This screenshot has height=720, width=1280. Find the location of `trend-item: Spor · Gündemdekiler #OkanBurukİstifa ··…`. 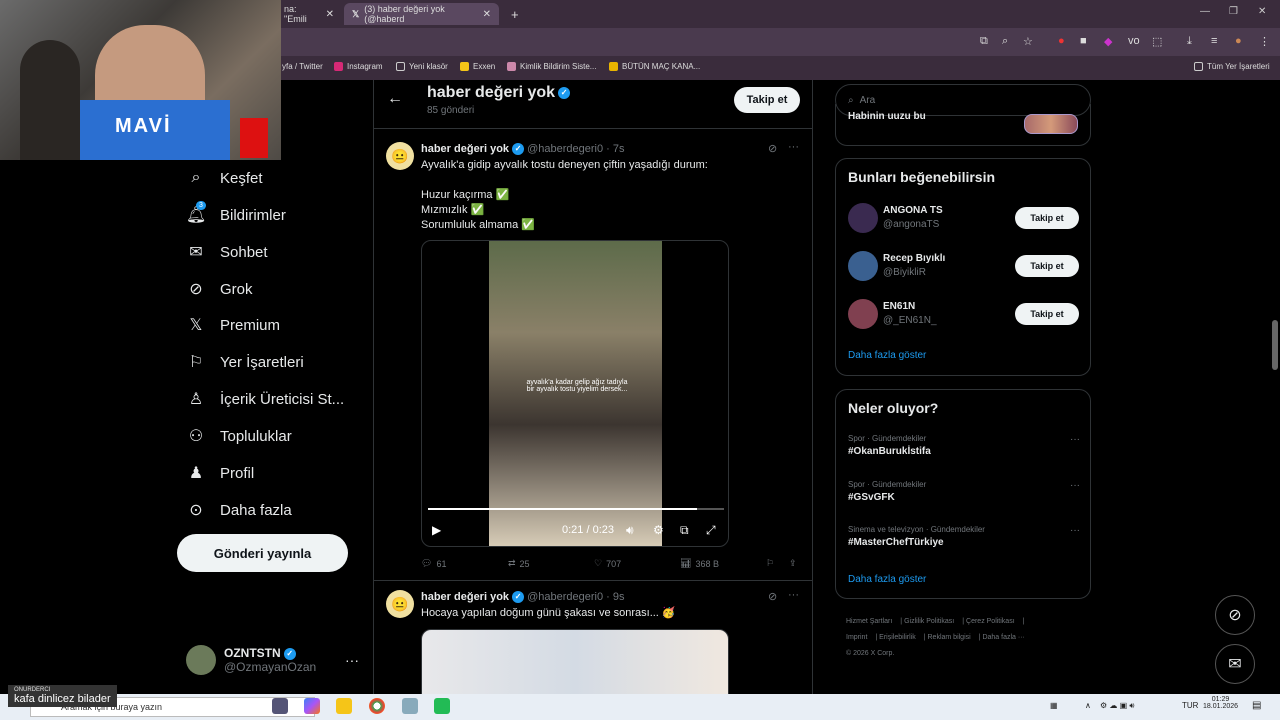

trend-item: Spor · Gündemdekiler #OkanBurukİstifa ··… is located at coordinates (964, 445).